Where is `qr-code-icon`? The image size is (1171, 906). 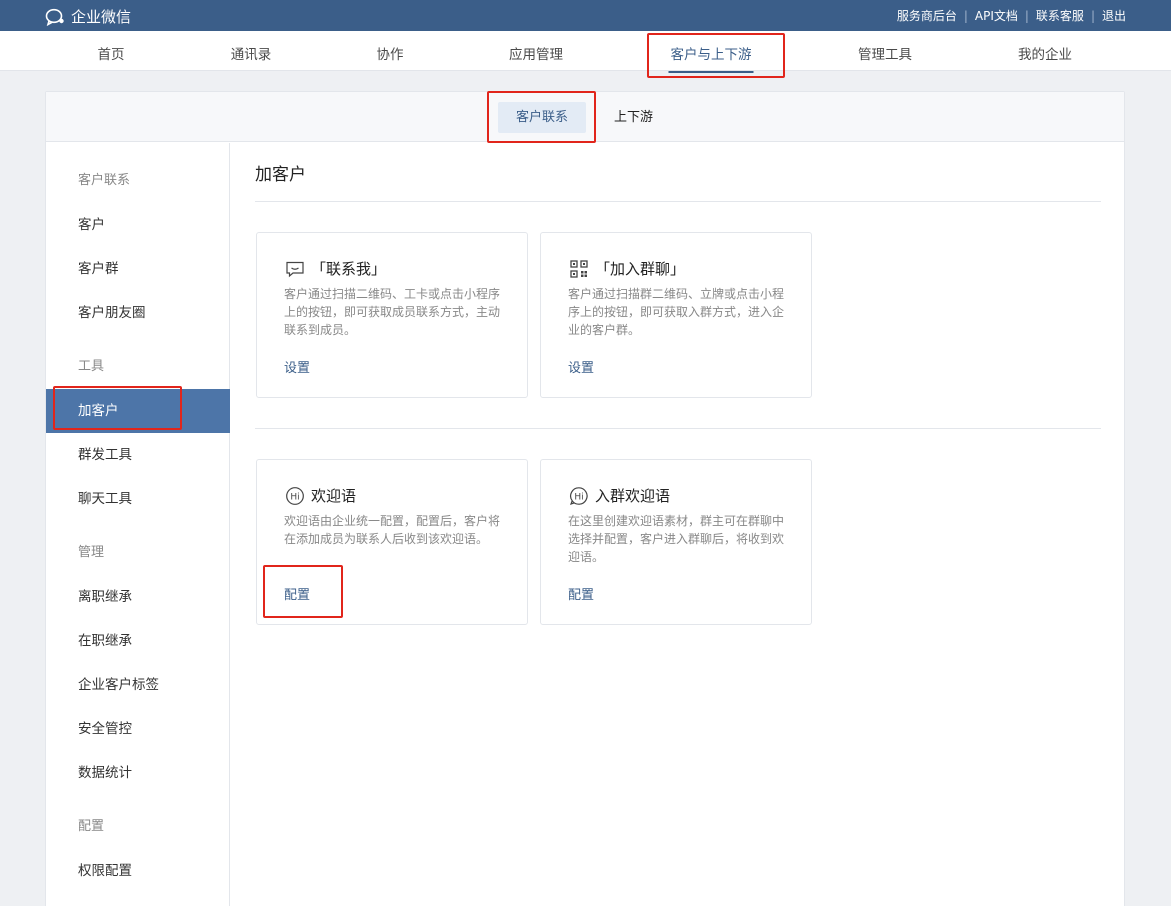 qr-code-icon is located at coordinates (579, 269).